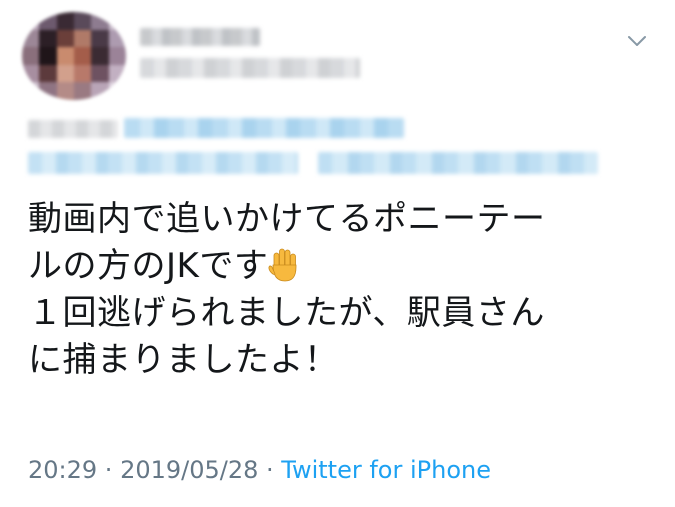 Image resolution: width=675 pixels, height=507 pixels. I want to click on tweet-source-link: Twitter for iPhone, so click(386, 470).